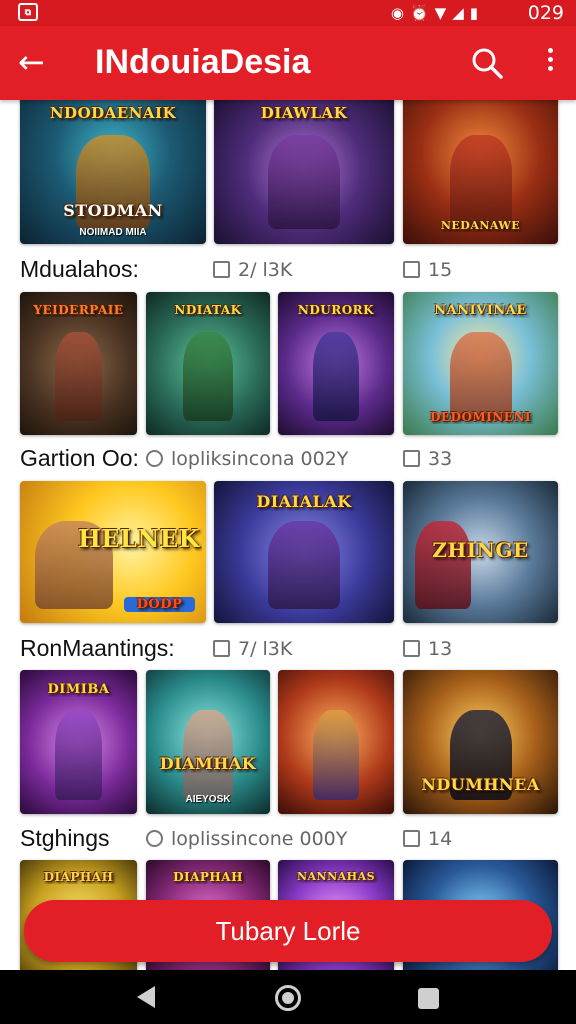  I want to click on row-meta-count: 2/ l3K, so click(252, 270).